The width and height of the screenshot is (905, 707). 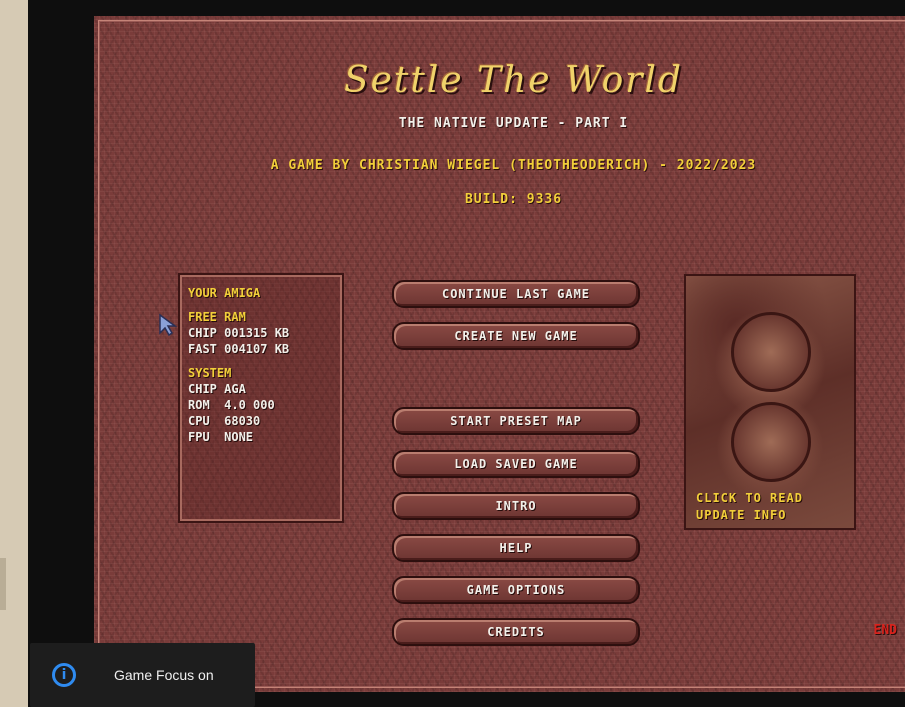 What do you see at coordinates (239, 349) in the screenshot?
I see `fast-ram-value: FAST 004107 KB` at bounding box center [239, 349].